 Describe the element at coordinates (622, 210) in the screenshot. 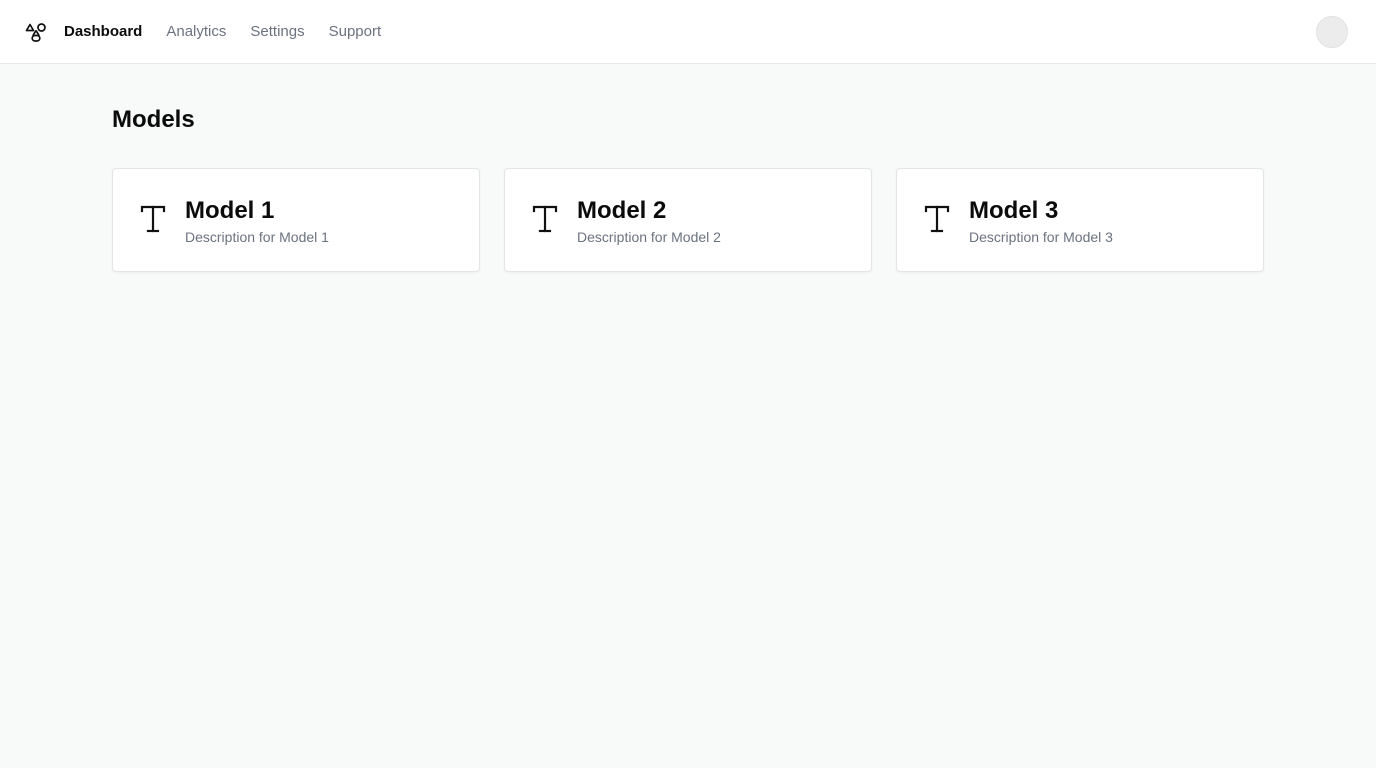

I see `model-card-title: Model 2` at that location.